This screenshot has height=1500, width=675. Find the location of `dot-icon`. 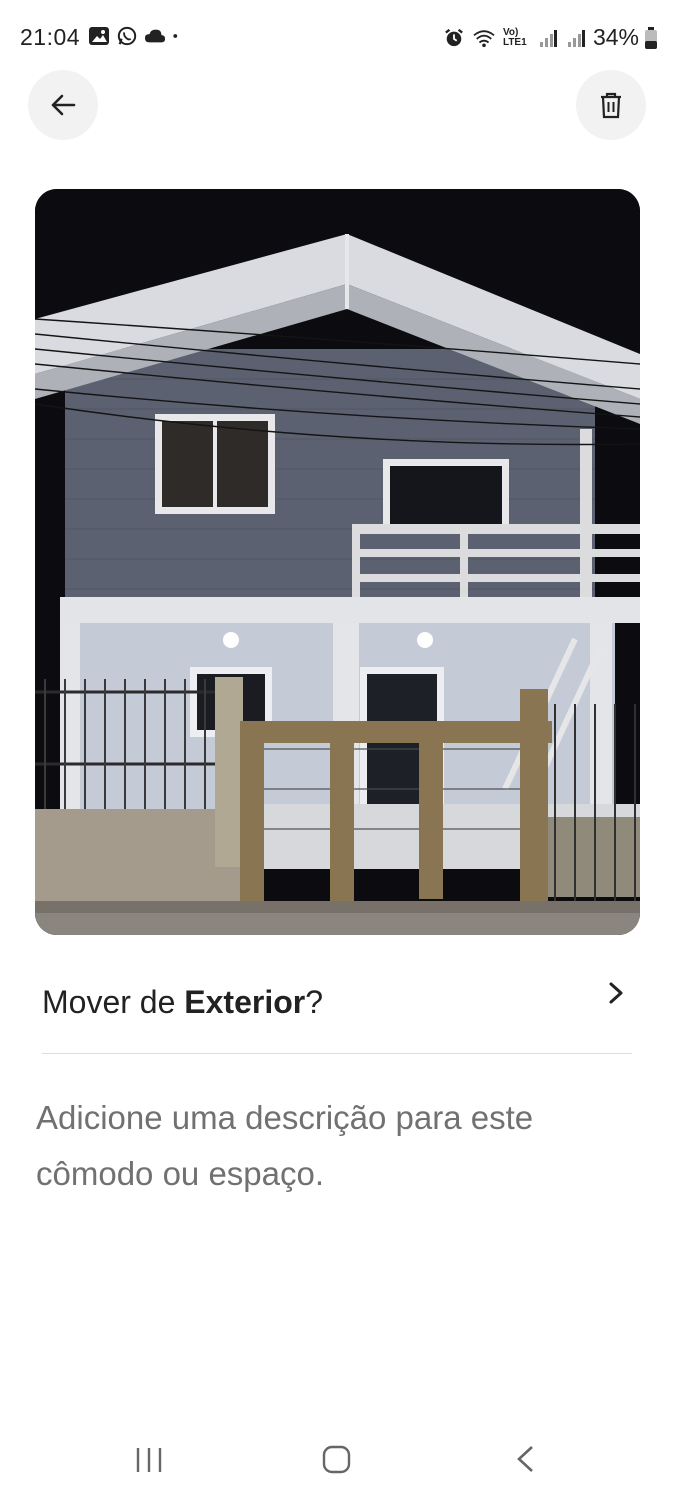

dot-icon is located at coordinates (175, 36).